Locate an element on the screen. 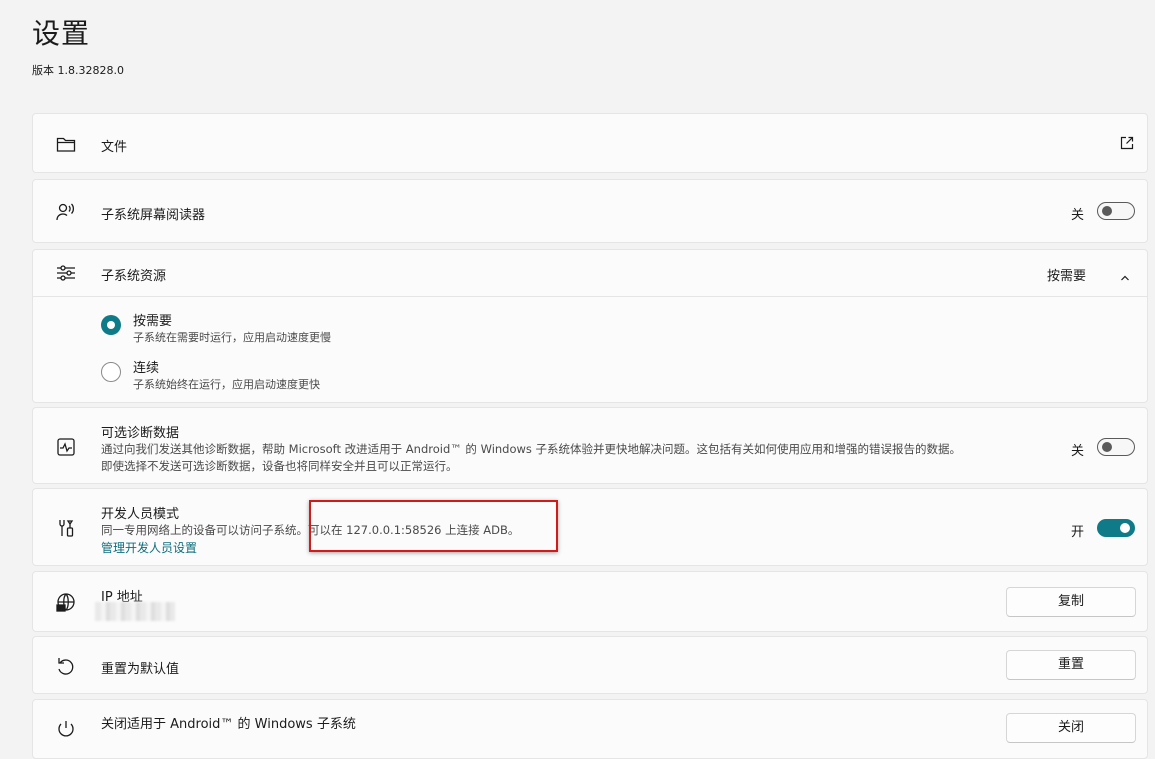 This screenshot has width=1155, height=759. option-continuous-desc: 子系统始终在运行，应用启动速度更快 is located at coordinates (226, 384).